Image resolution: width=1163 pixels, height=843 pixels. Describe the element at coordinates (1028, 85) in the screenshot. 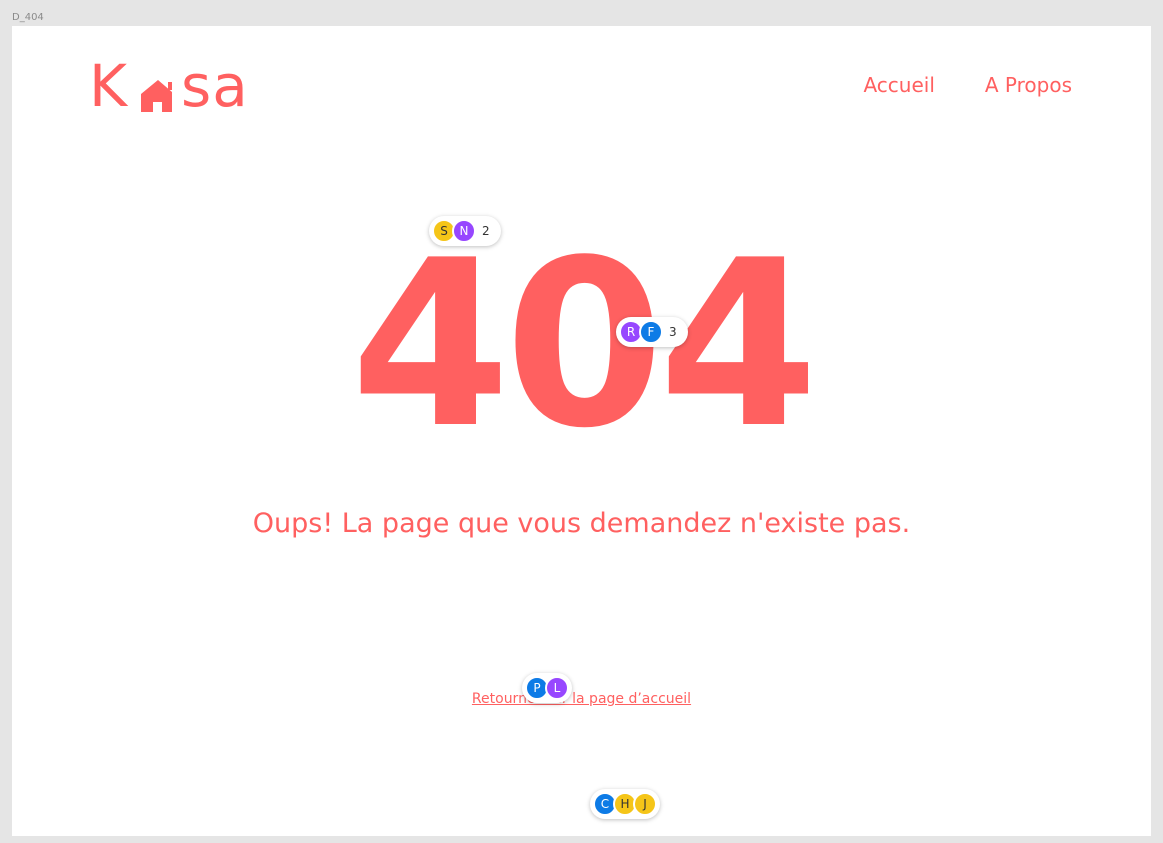

I see `nav-about-link: A Propos` at that location.